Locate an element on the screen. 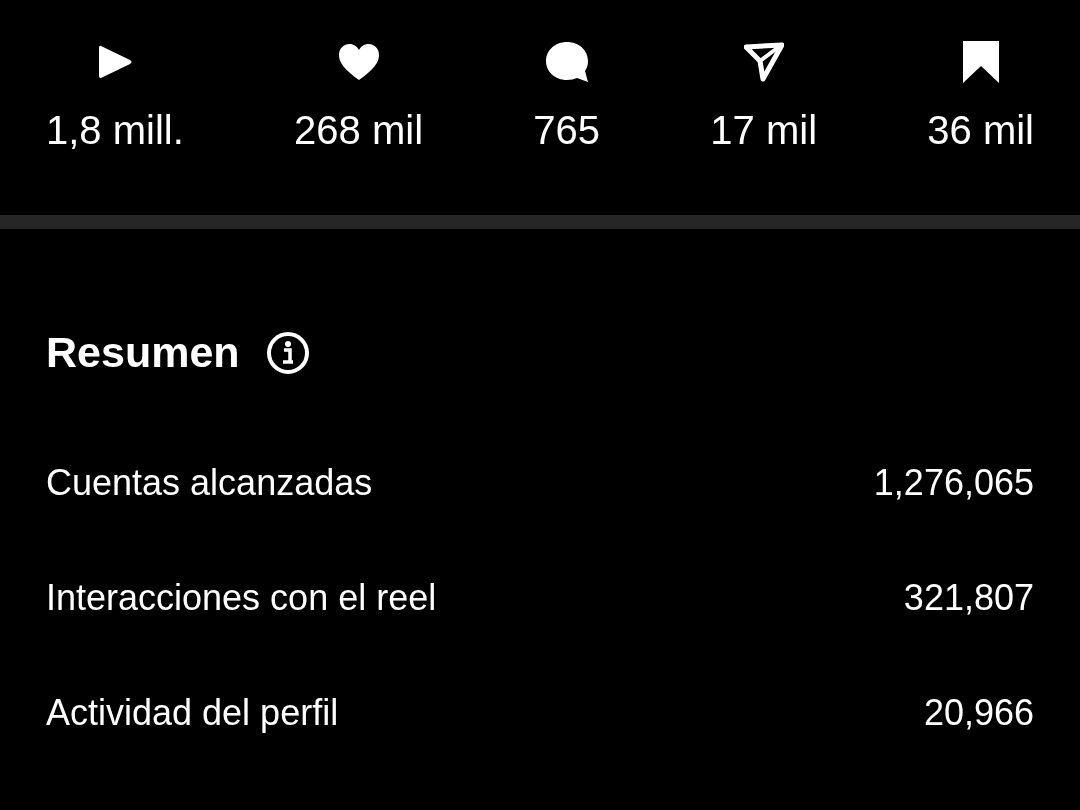  speech-bubble-icon is located at coordinates (566, 62).